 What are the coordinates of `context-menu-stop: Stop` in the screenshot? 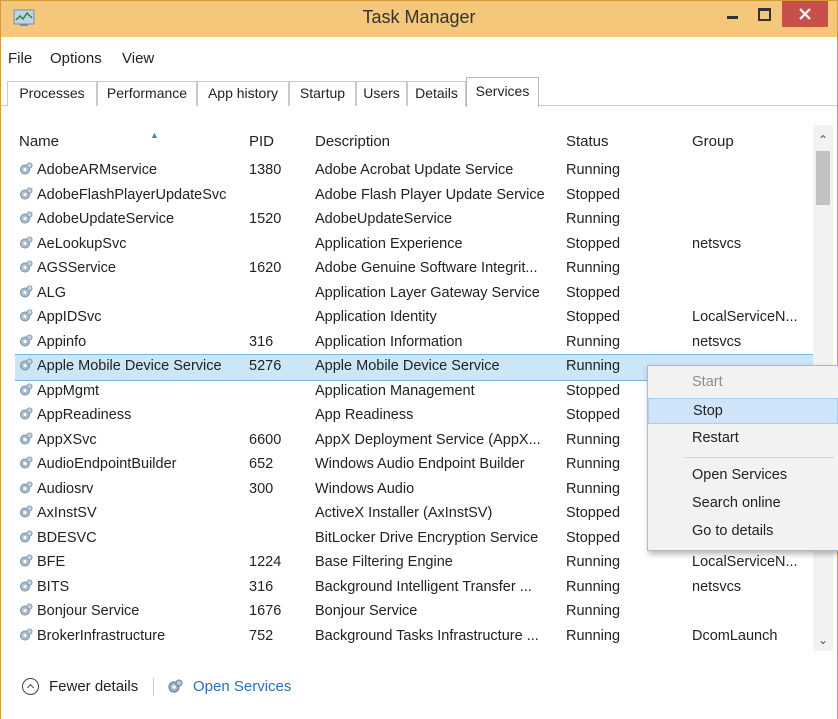 It's located at (743, 411).